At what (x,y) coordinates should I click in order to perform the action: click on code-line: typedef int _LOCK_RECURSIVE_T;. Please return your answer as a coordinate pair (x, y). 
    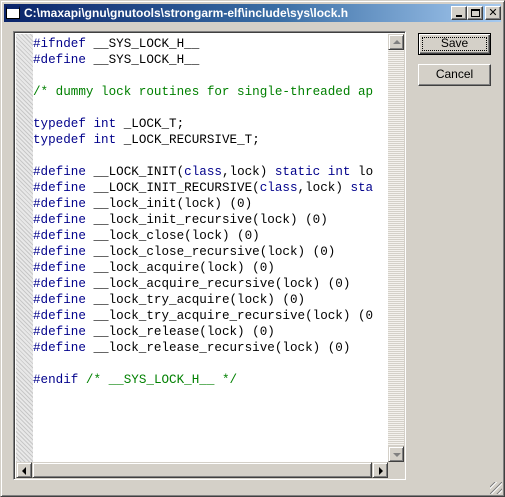
    Looking at the image, I should click on (210, 140).